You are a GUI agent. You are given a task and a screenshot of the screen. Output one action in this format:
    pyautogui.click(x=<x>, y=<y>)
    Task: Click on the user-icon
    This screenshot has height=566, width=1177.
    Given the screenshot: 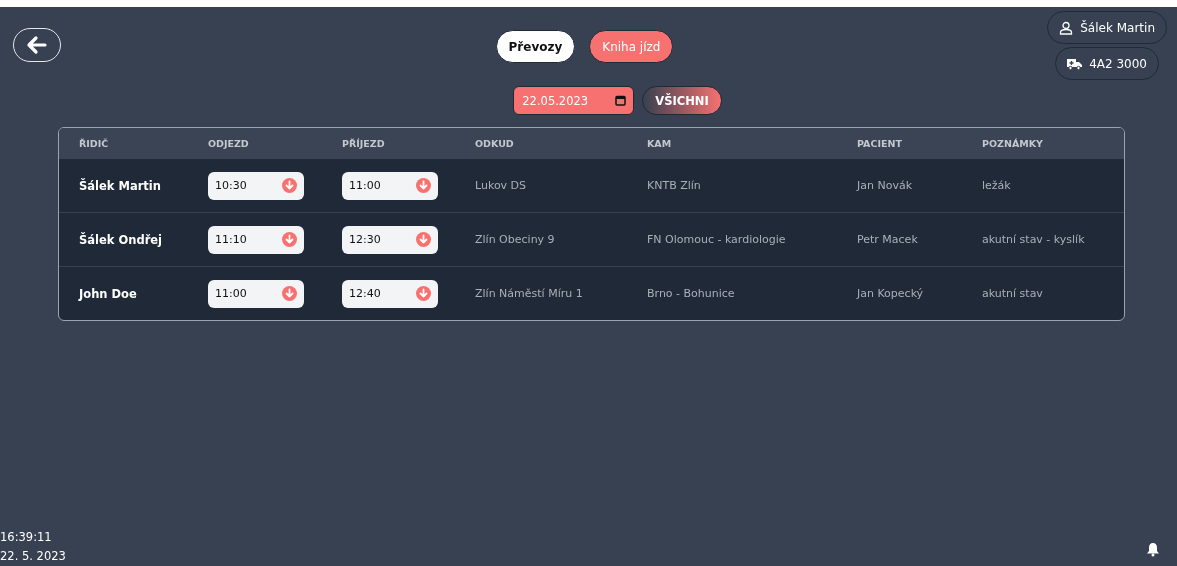 What is the action you would take?
    pyautogui.click(x=1066, y=27)
    